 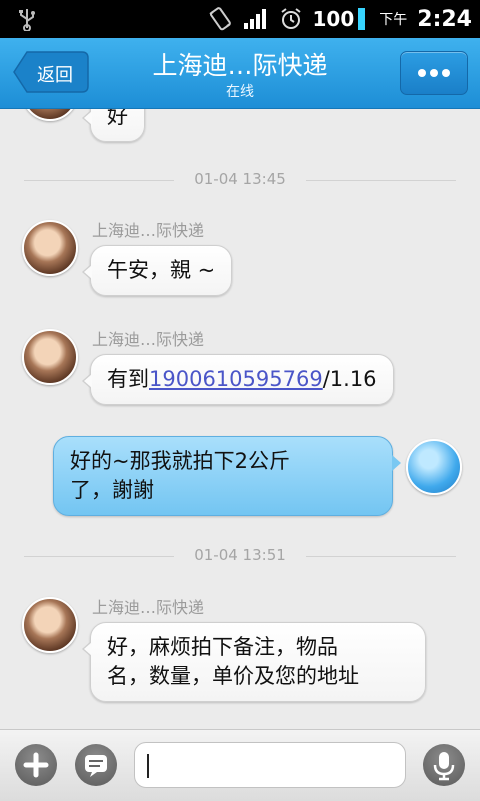 I want to click on microphone-icon, so click(x=444, y=766).